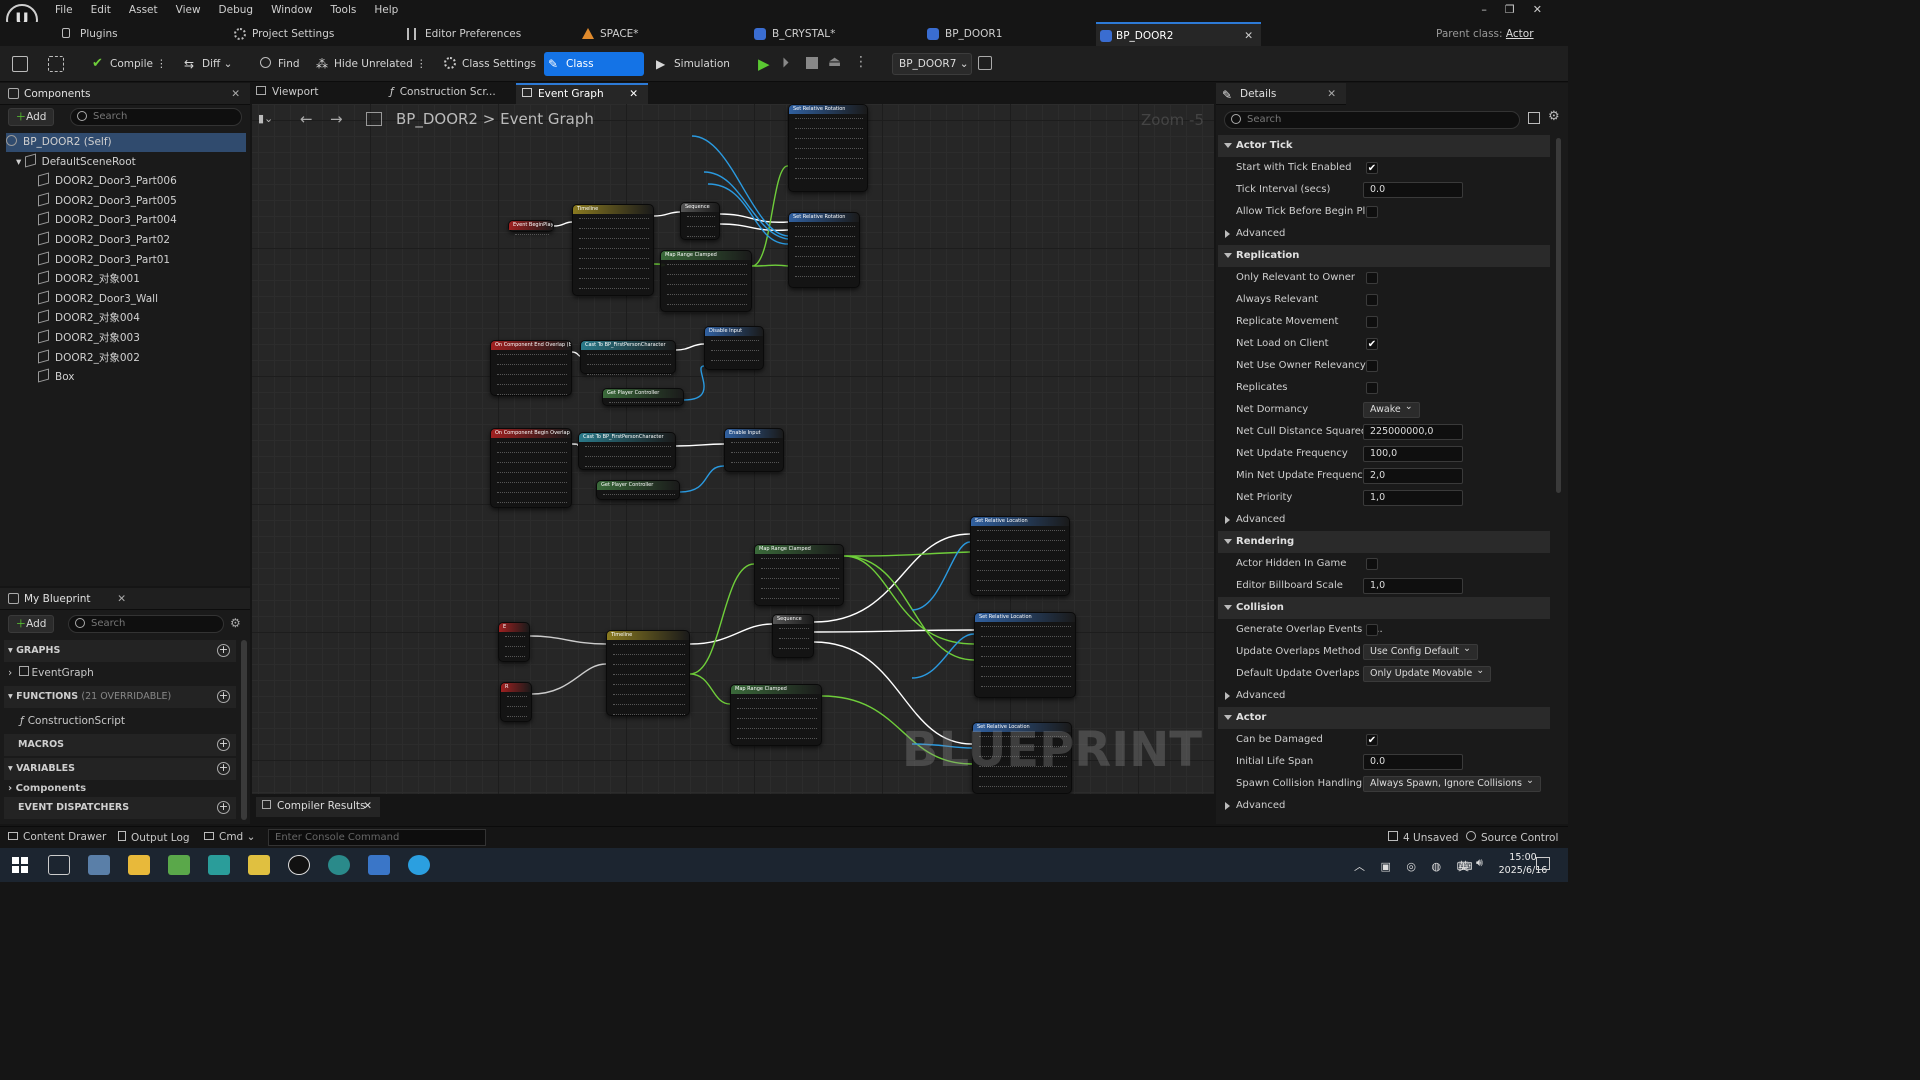  What do you see at coordinates (582, 93) in the screenshot?
I see `tab-event-graph: Event Graph ✕` at bounding box center [582, 93].